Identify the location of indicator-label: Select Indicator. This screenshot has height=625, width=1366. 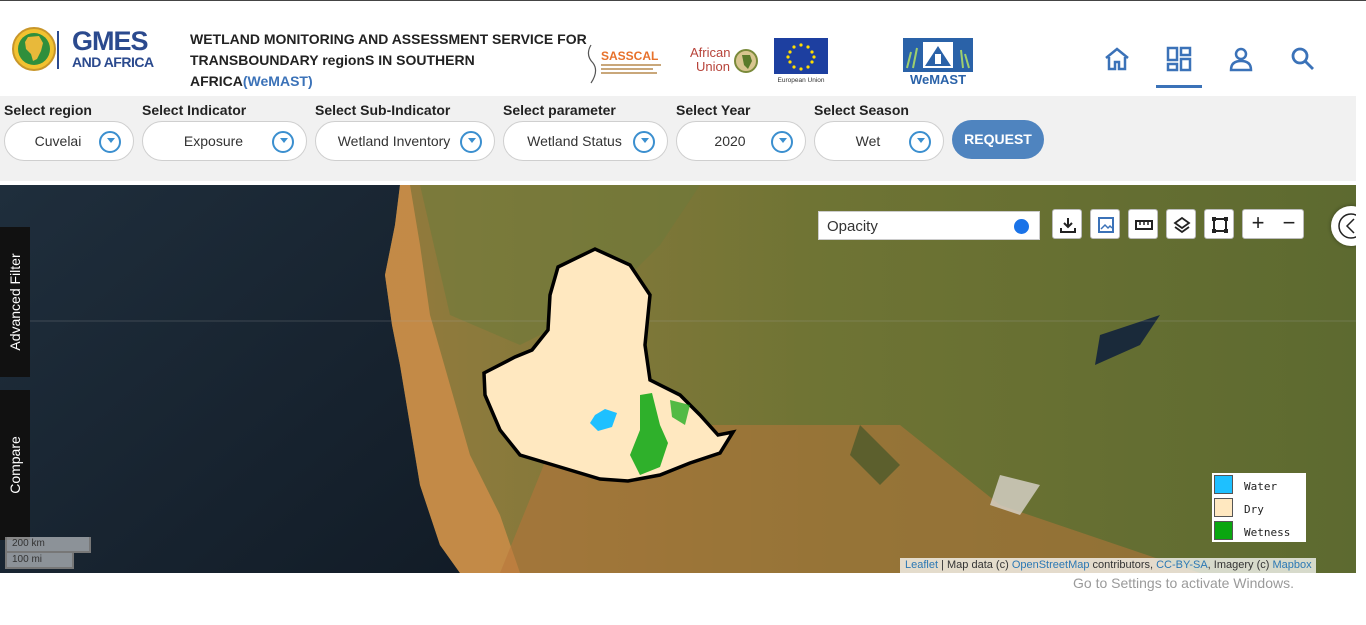
(194, 110).